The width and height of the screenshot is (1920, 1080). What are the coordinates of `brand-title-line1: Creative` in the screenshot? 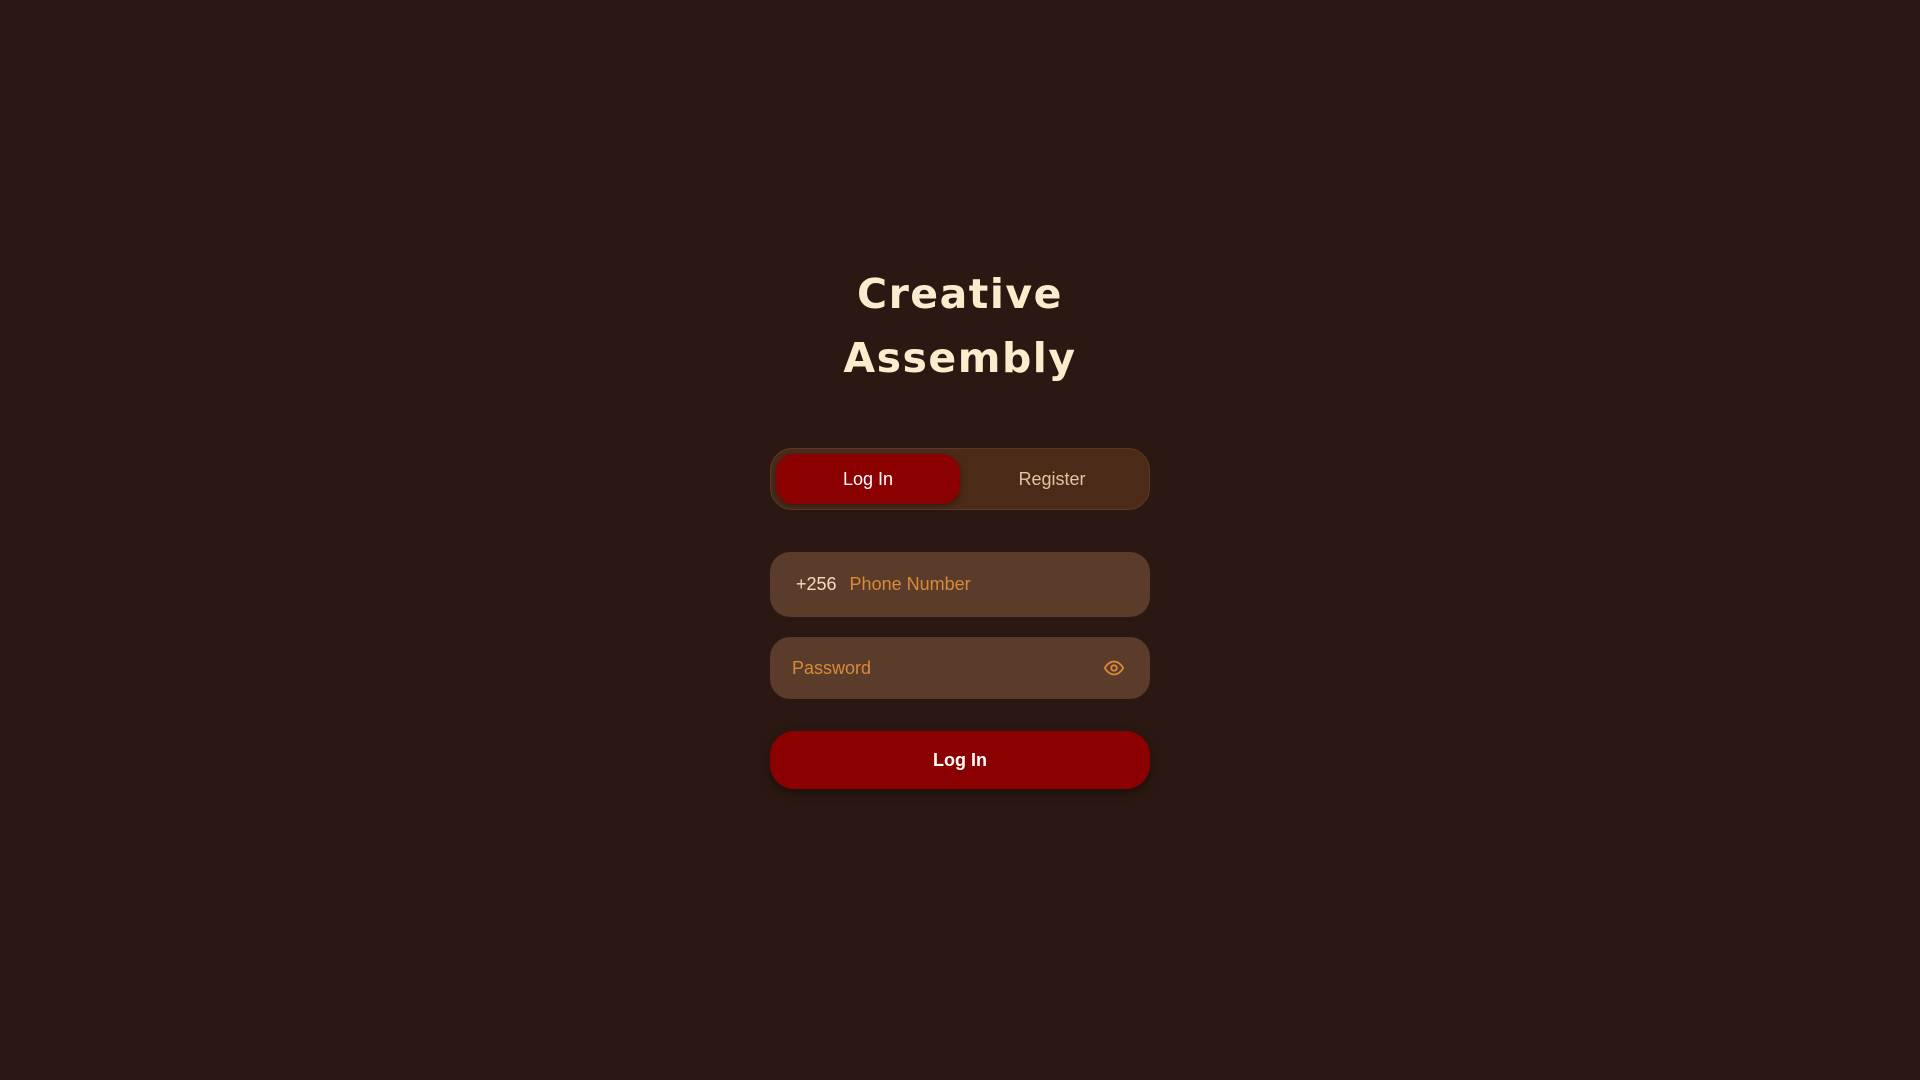 It's located at (960, 294).